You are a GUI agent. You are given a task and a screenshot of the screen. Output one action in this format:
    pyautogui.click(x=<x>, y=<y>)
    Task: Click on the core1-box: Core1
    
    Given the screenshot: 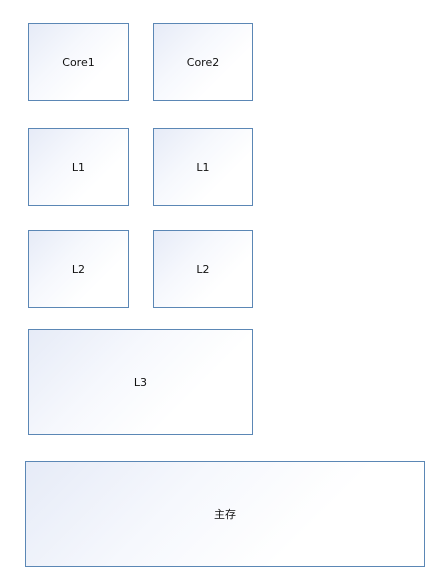 What is the action you would take?
    pyautogui.click(x=78, y=62)
    